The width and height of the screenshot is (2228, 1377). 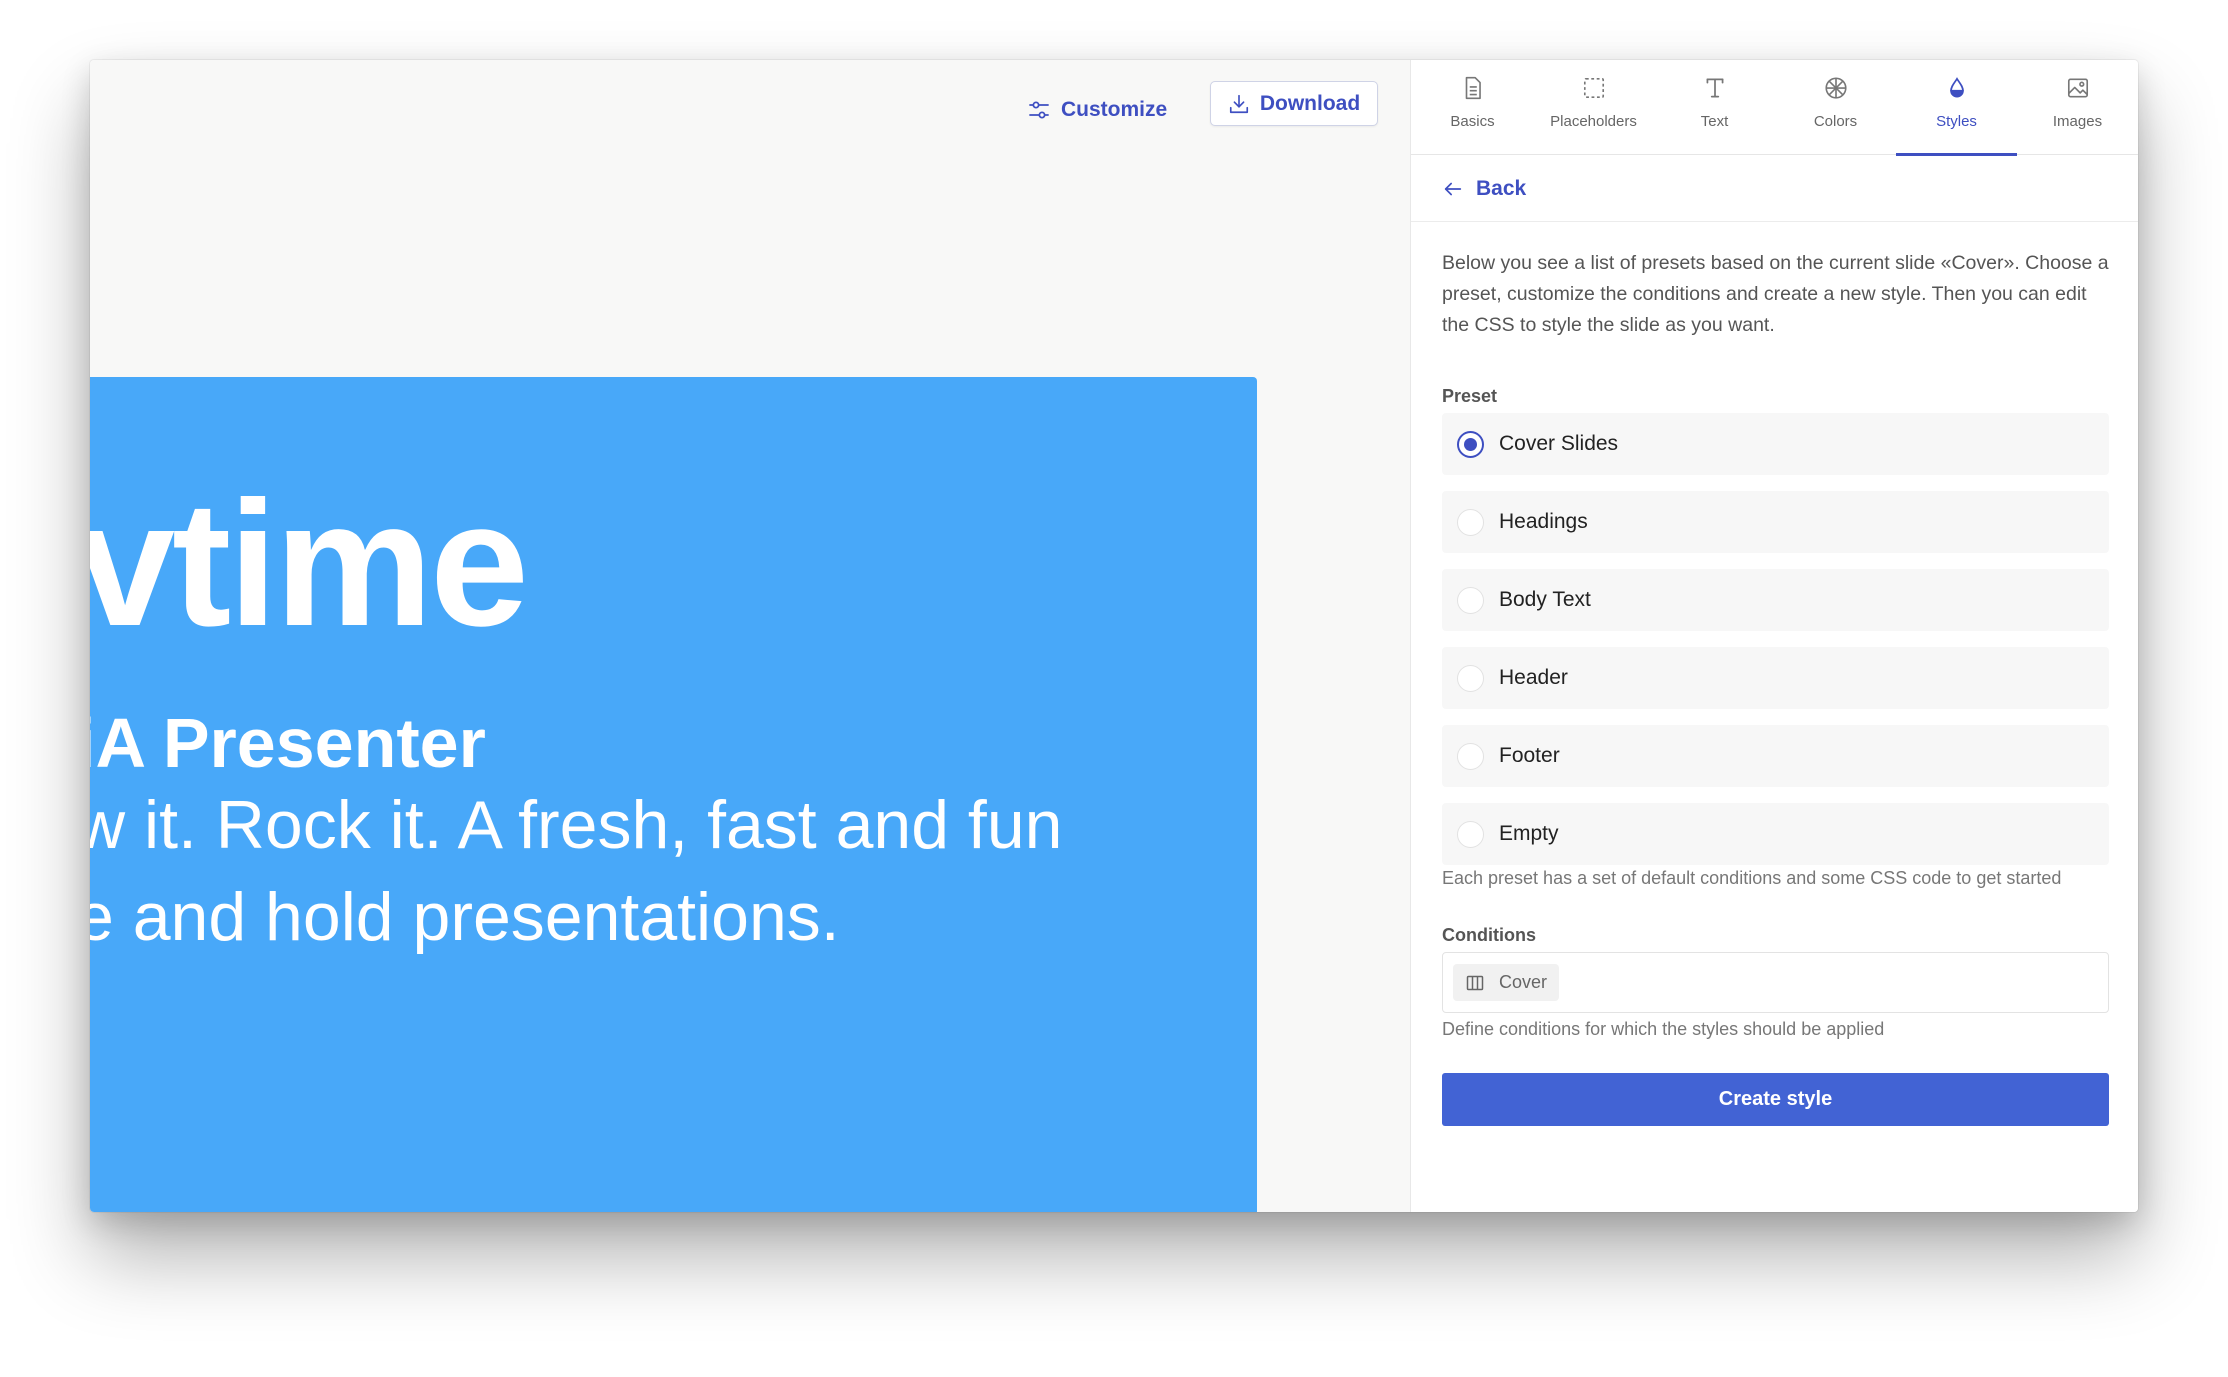 I want to click on tab-label: Images, so click(x=2077, y=121).